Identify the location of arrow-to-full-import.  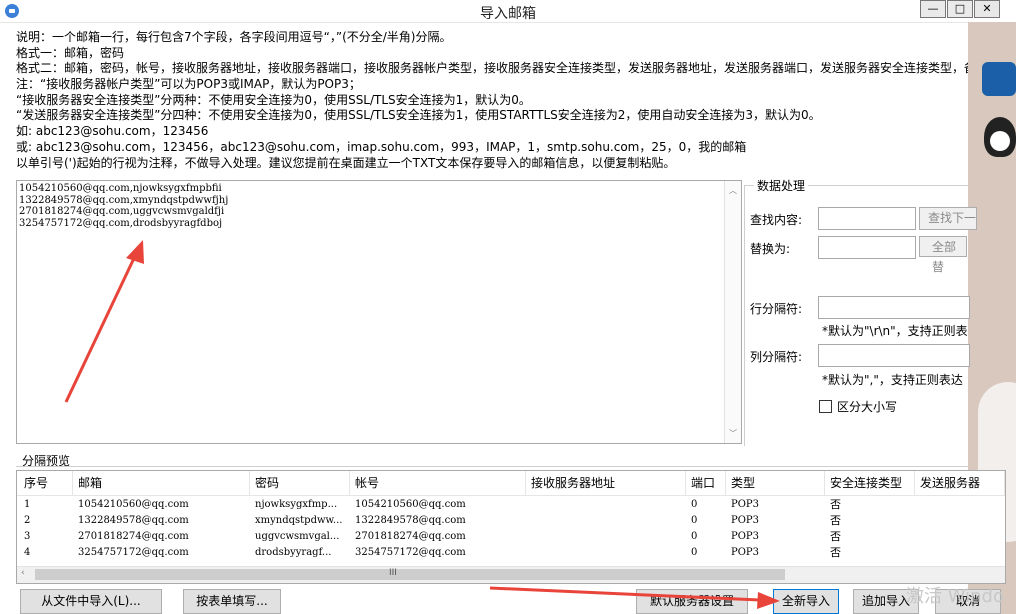
(634, 597).